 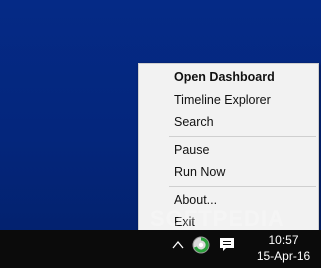 I want to click on taskbar: 10:57 15-Apr-16, so click(x=160, y=249).